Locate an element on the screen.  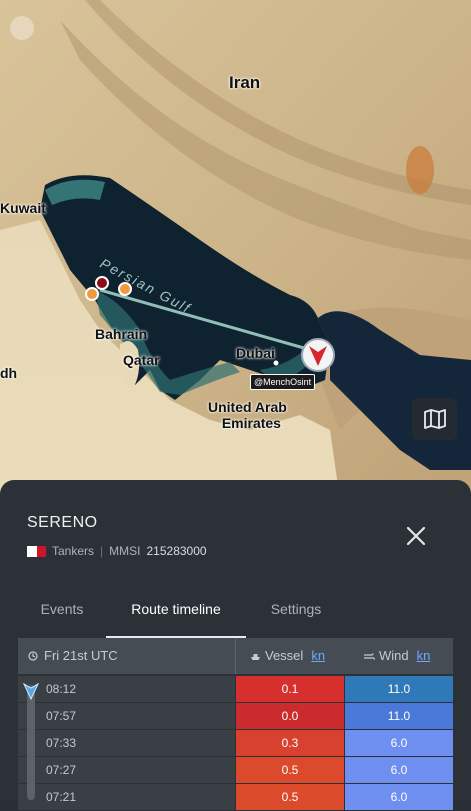
vessel-meta: Tankers | MMSI 215283000 is located at coordinates (117, 551).